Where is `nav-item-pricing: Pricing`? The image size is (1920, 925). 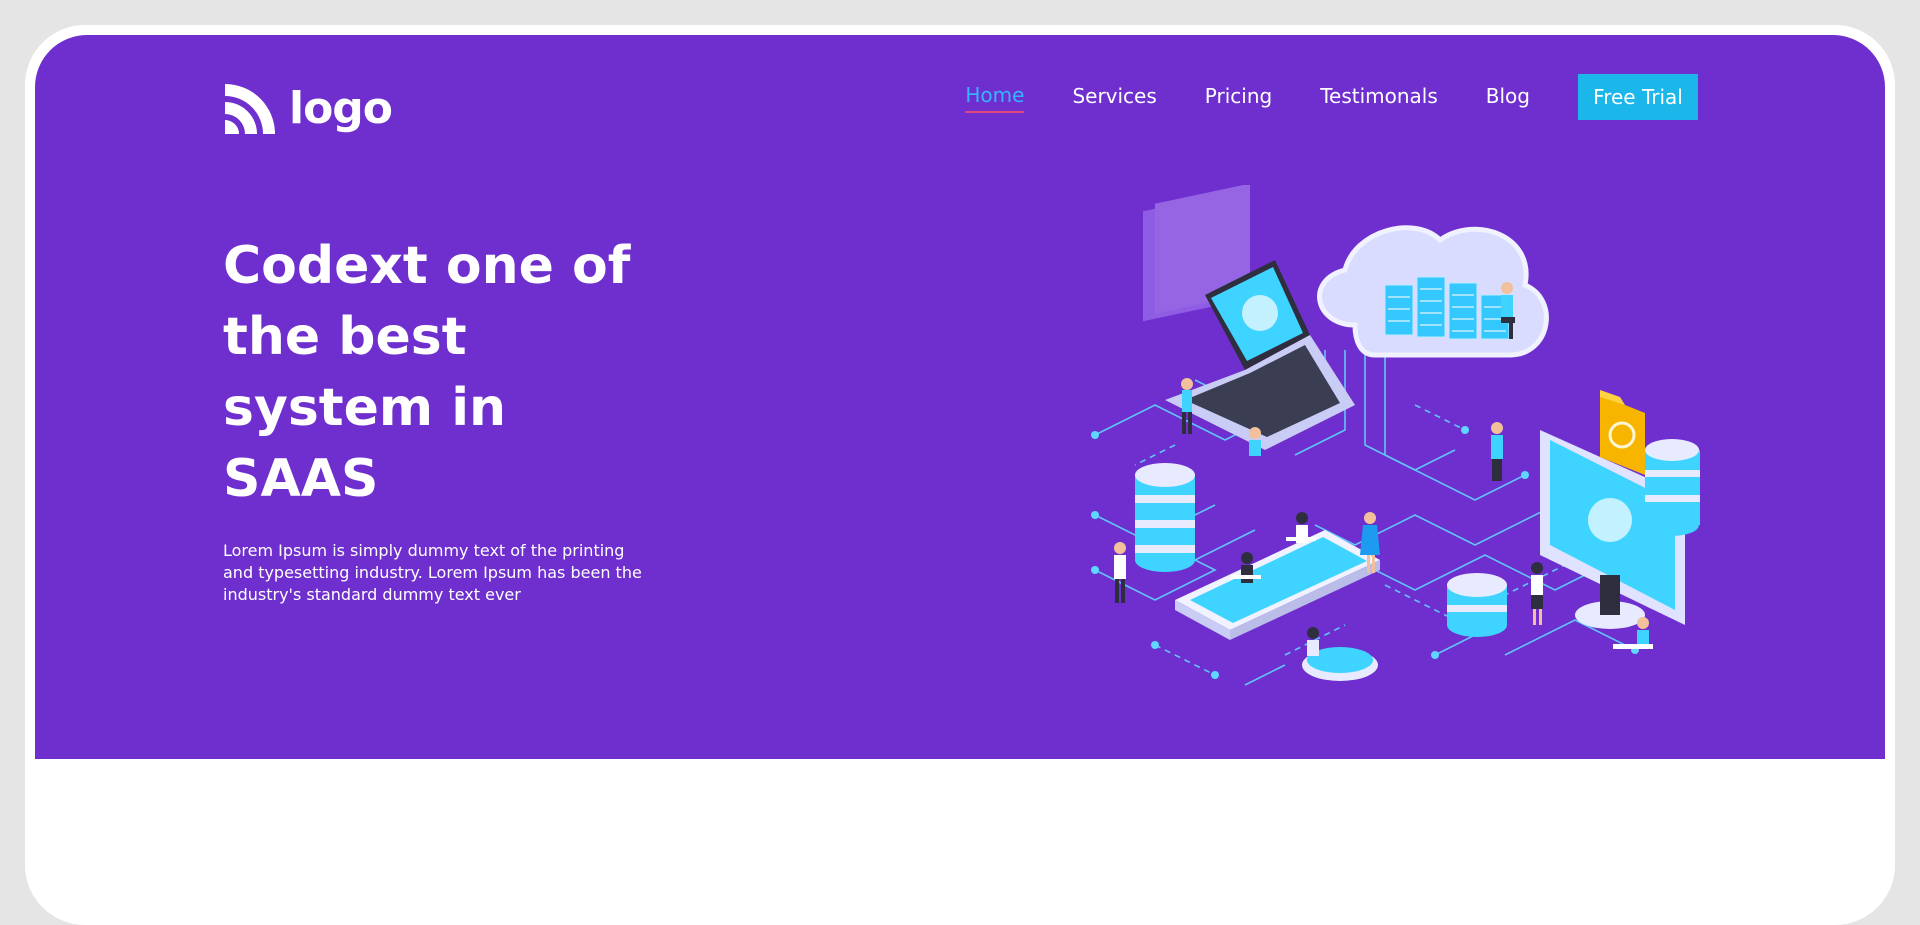
nav-item-pricing: Pricing is located at coordinates (1238, 97).